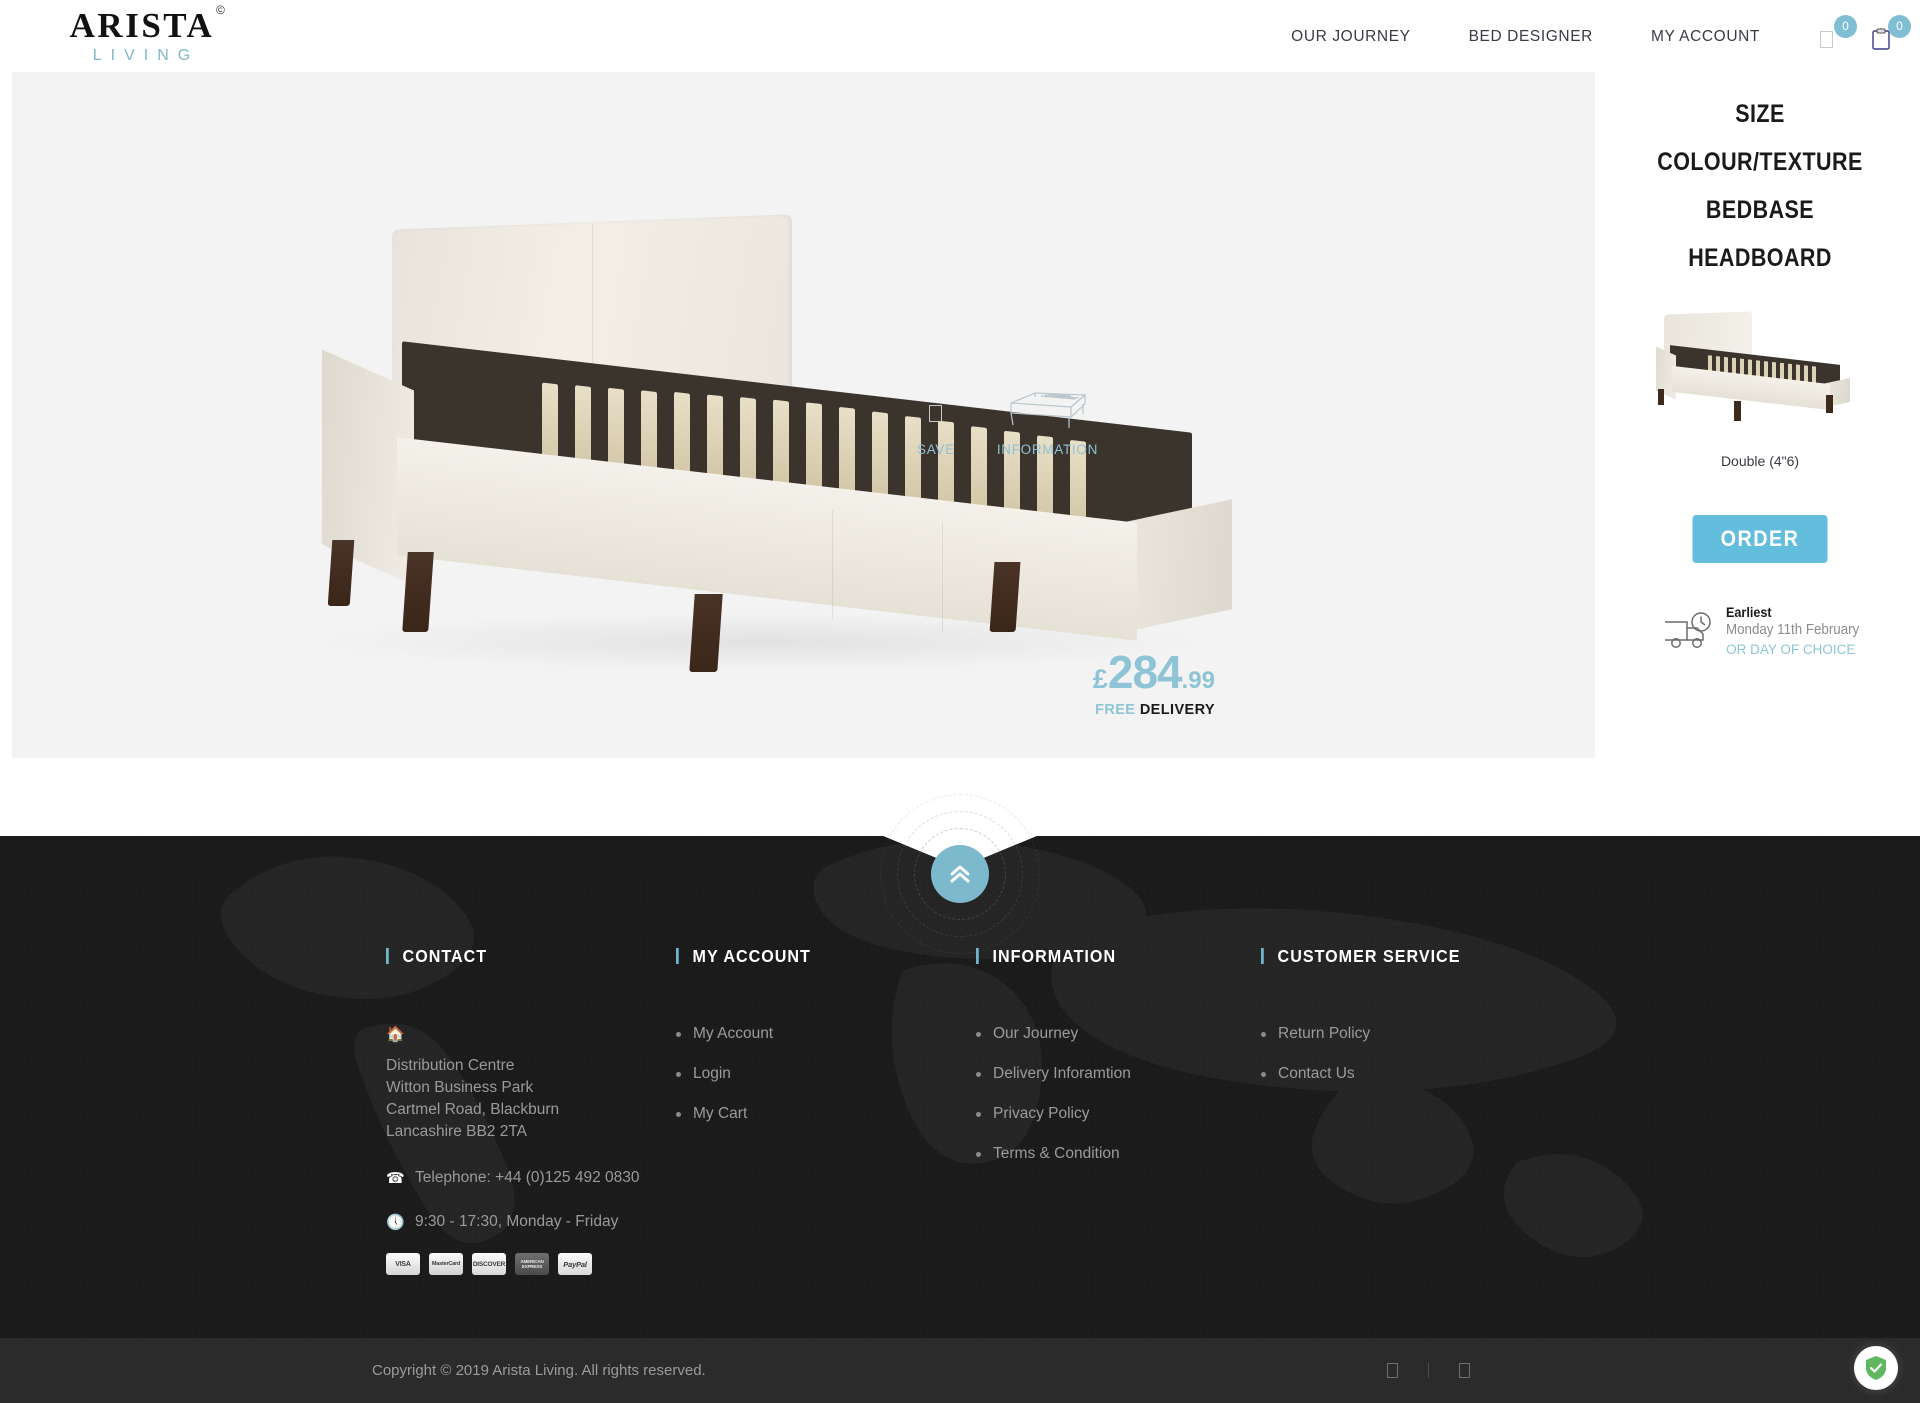 This screenshot has height=1403, width=1920. What do you see at coordinates (1845, 26) in the screenshot?
I see `saved-count-badge: 0` at bounding box center [1845, 26].